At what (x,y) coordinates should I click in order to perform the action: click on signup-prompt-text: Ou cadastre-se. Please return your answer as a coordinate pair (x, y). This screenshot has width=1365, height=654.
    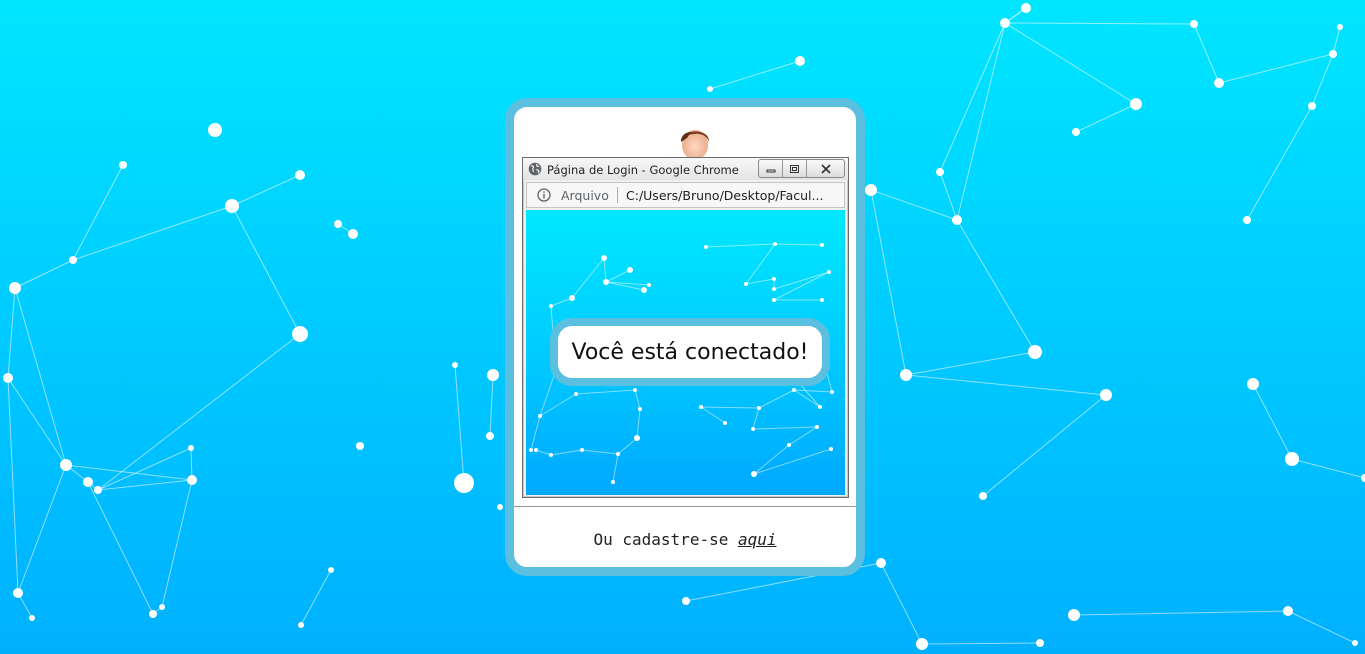
    Looking at the image, I should click on (665, 539).